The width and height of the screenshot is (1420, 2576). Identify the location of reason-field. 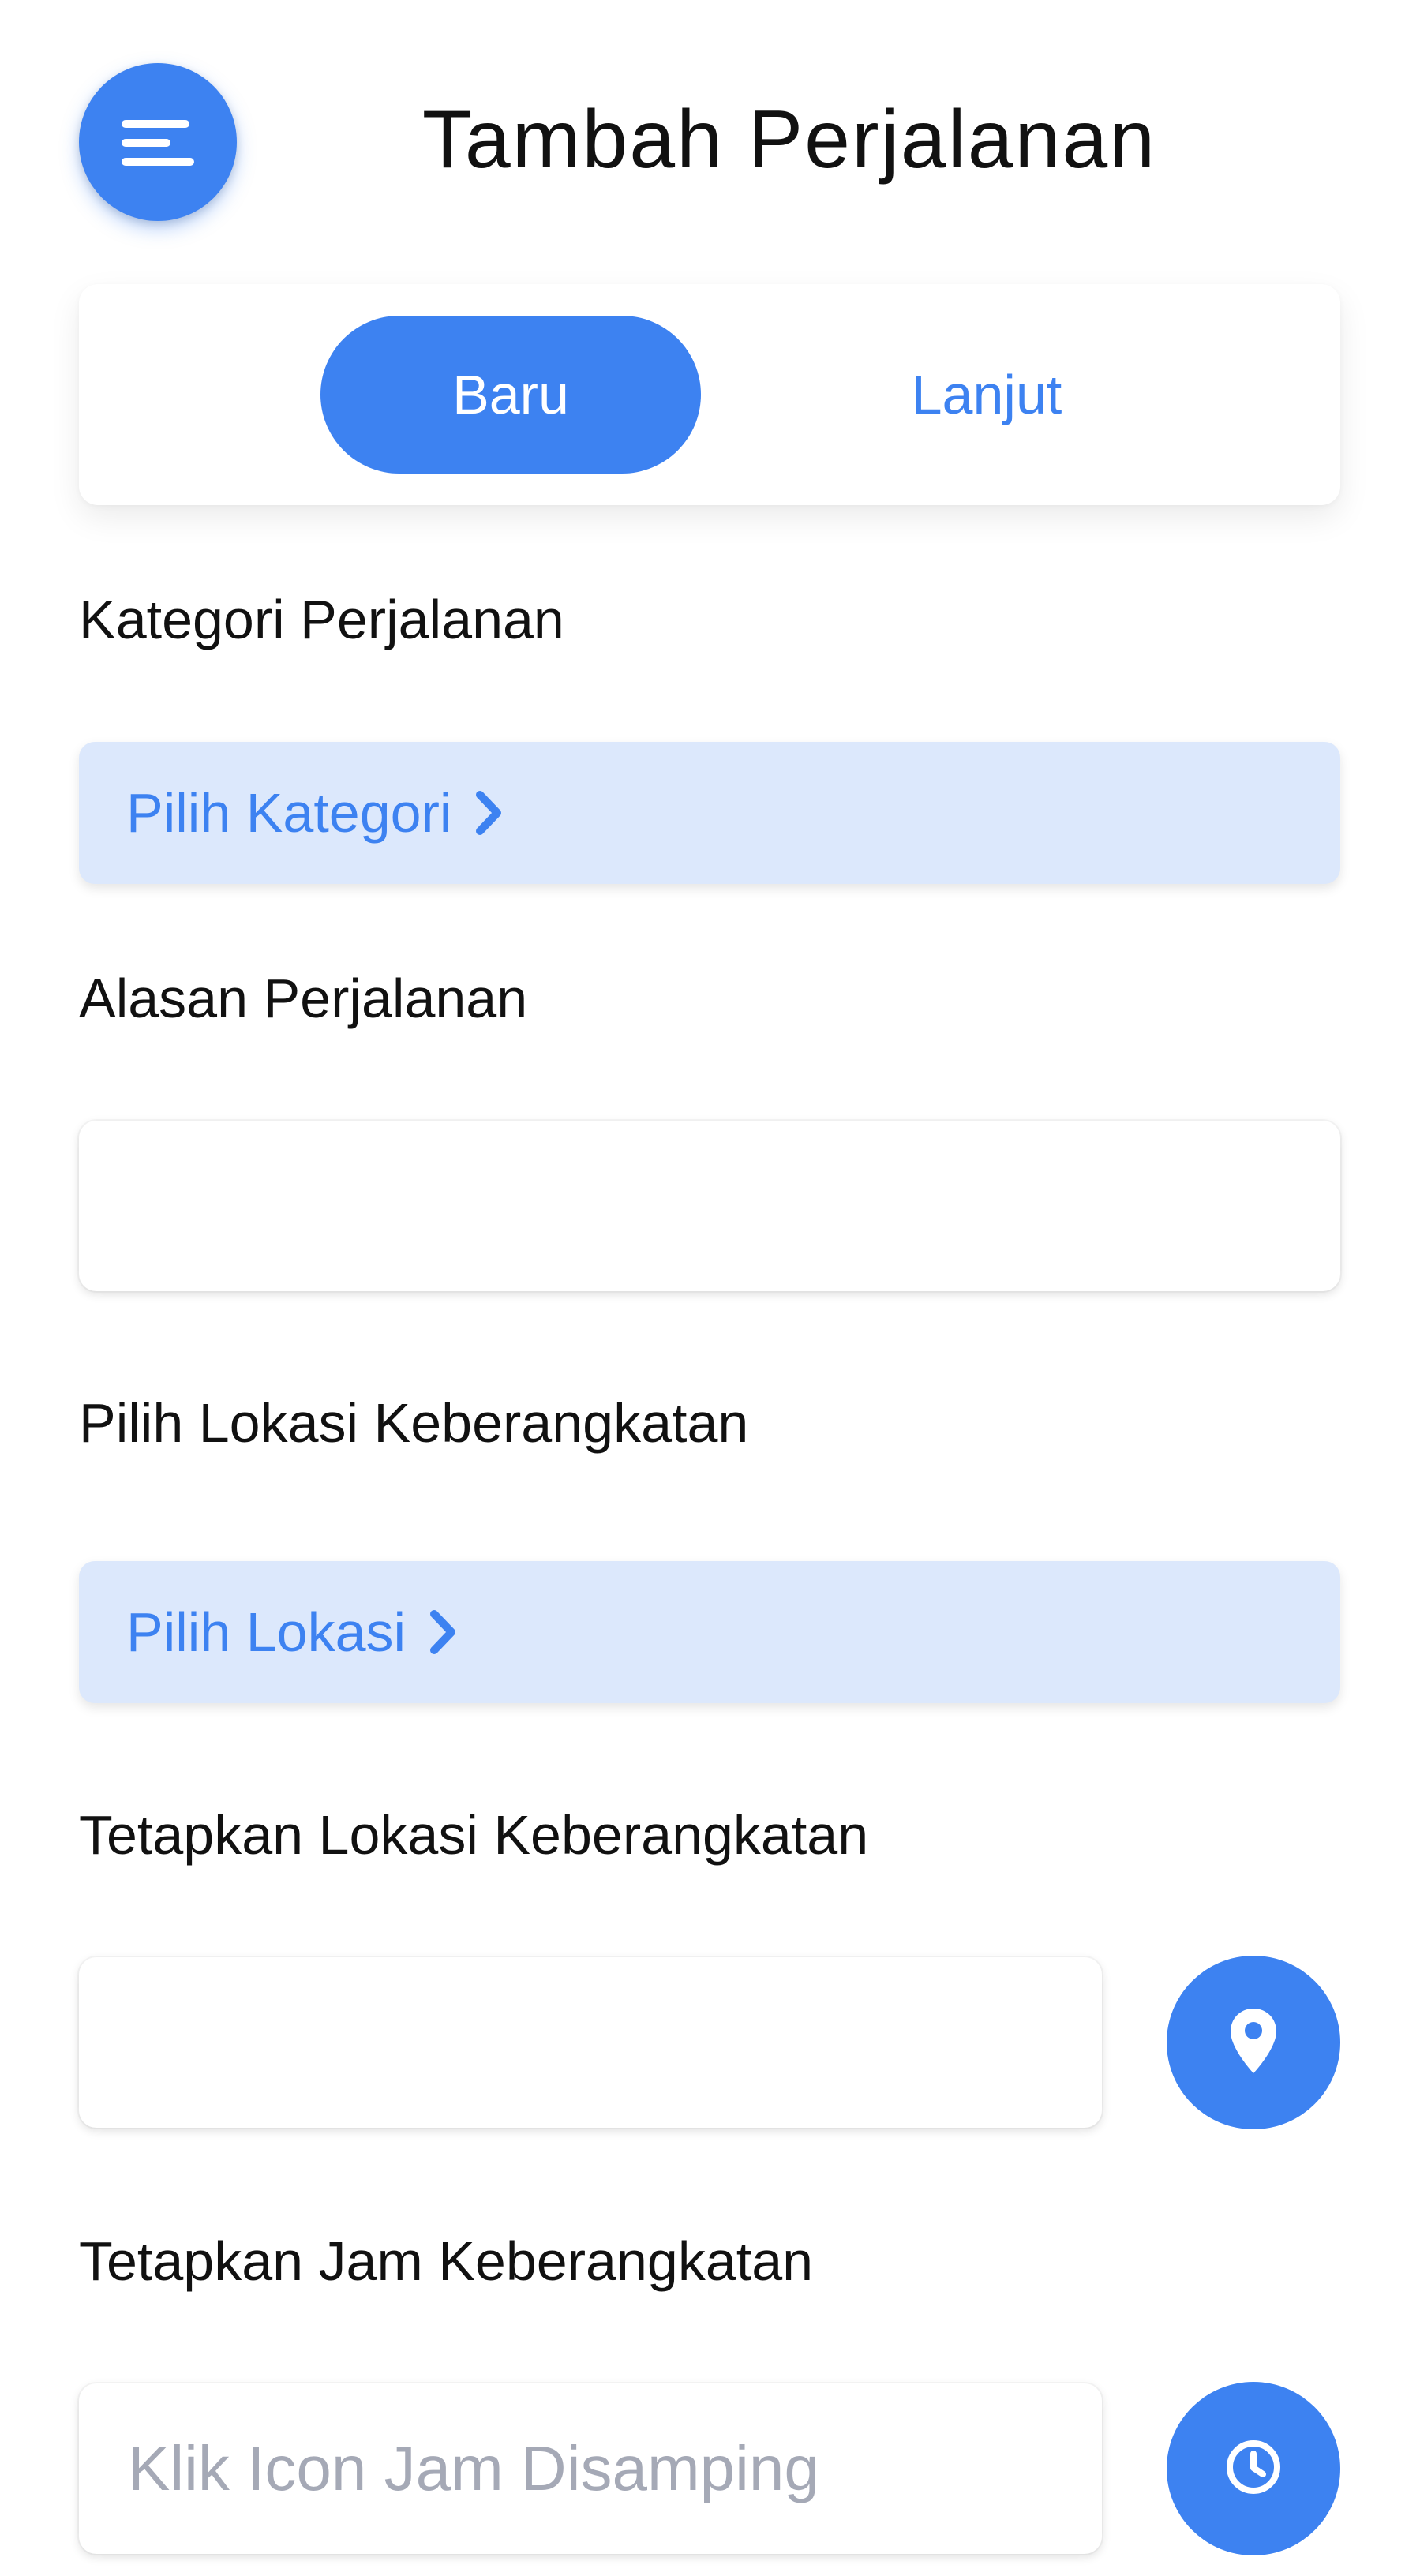
(709, 1206).